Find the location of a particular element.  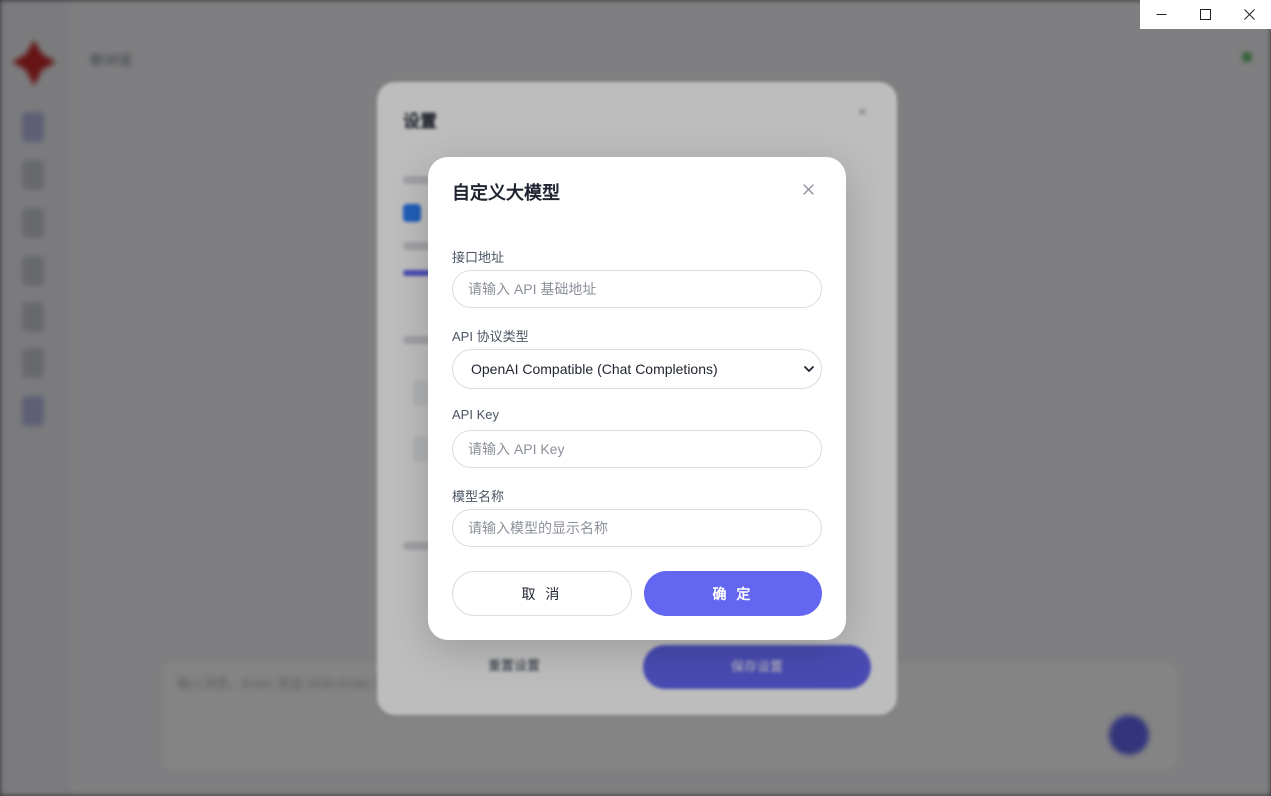

endpoint-input is located at coordinates (637, 289).